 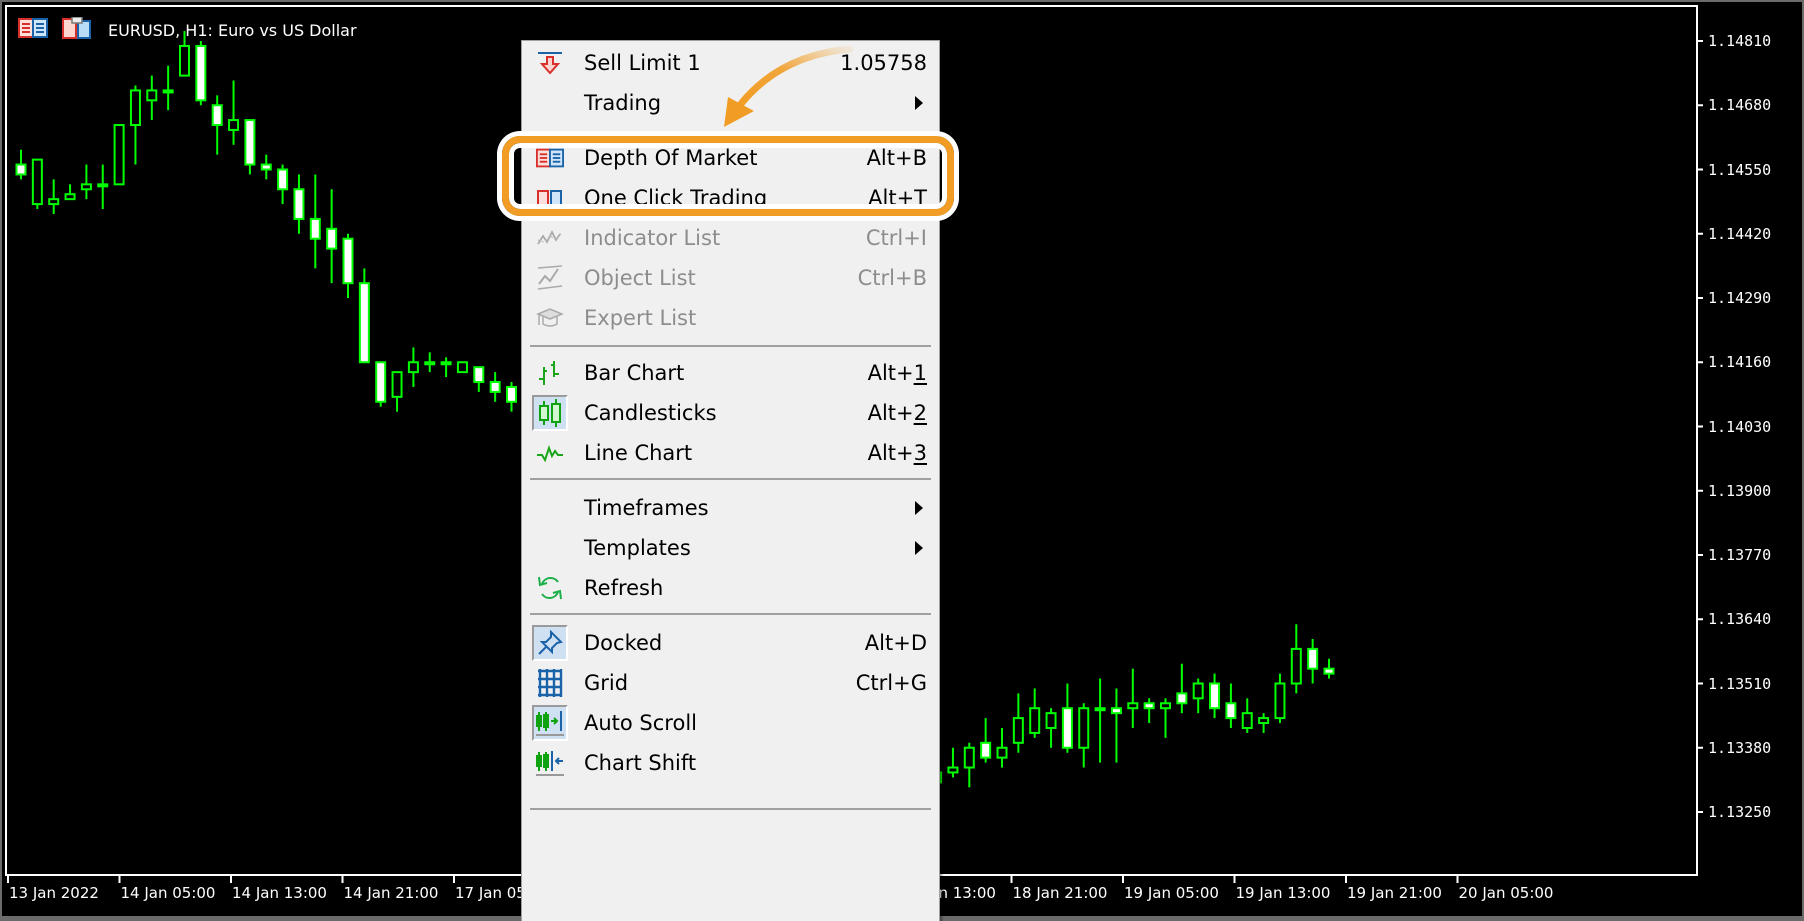 I want to click on menu-item-label: Bar Chart, so click(x=634, y=373).